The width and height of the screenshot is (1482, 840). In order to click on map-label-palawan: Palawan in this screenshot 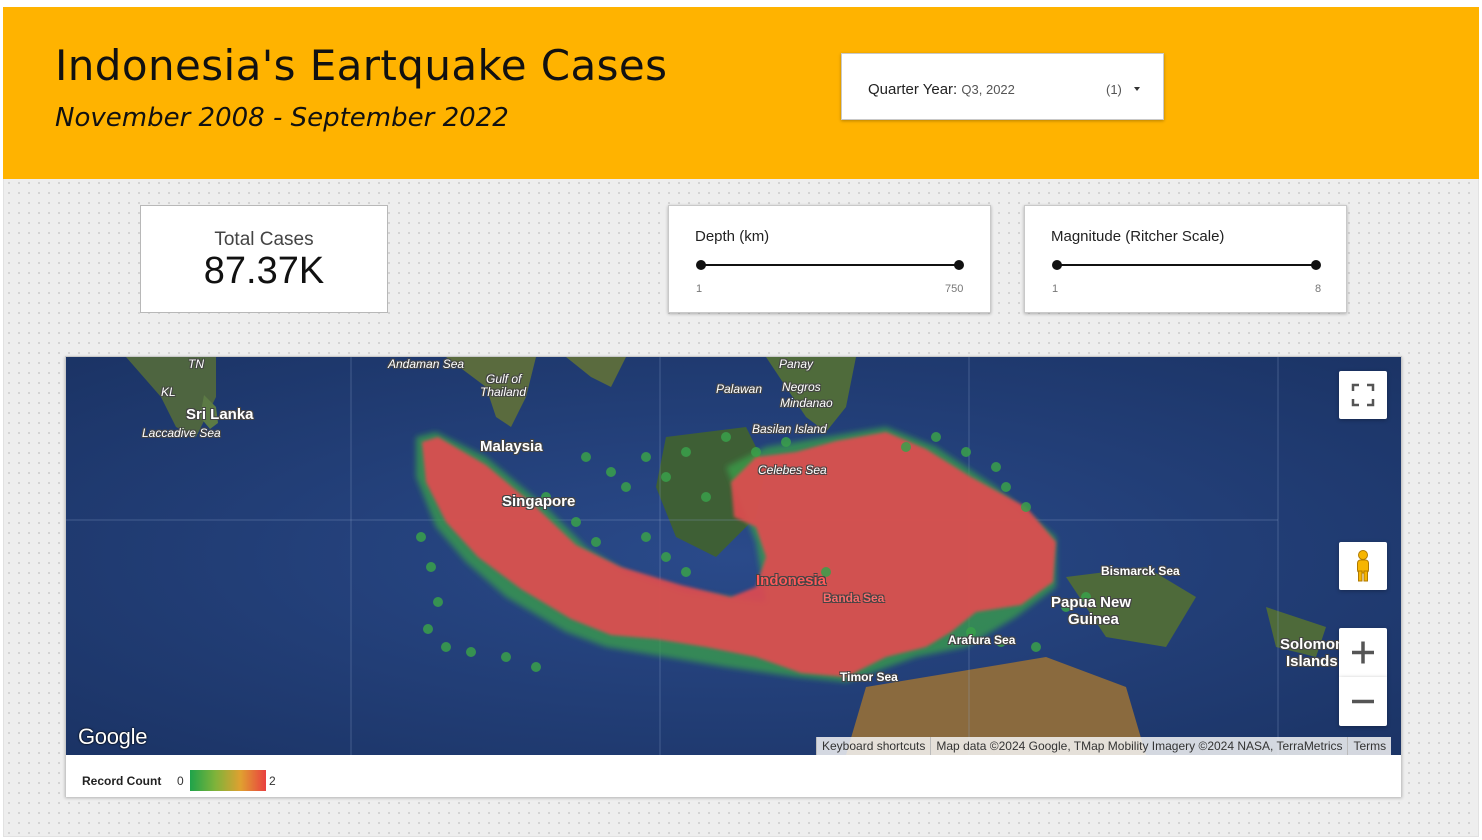, I will do `click(739, 389)`.